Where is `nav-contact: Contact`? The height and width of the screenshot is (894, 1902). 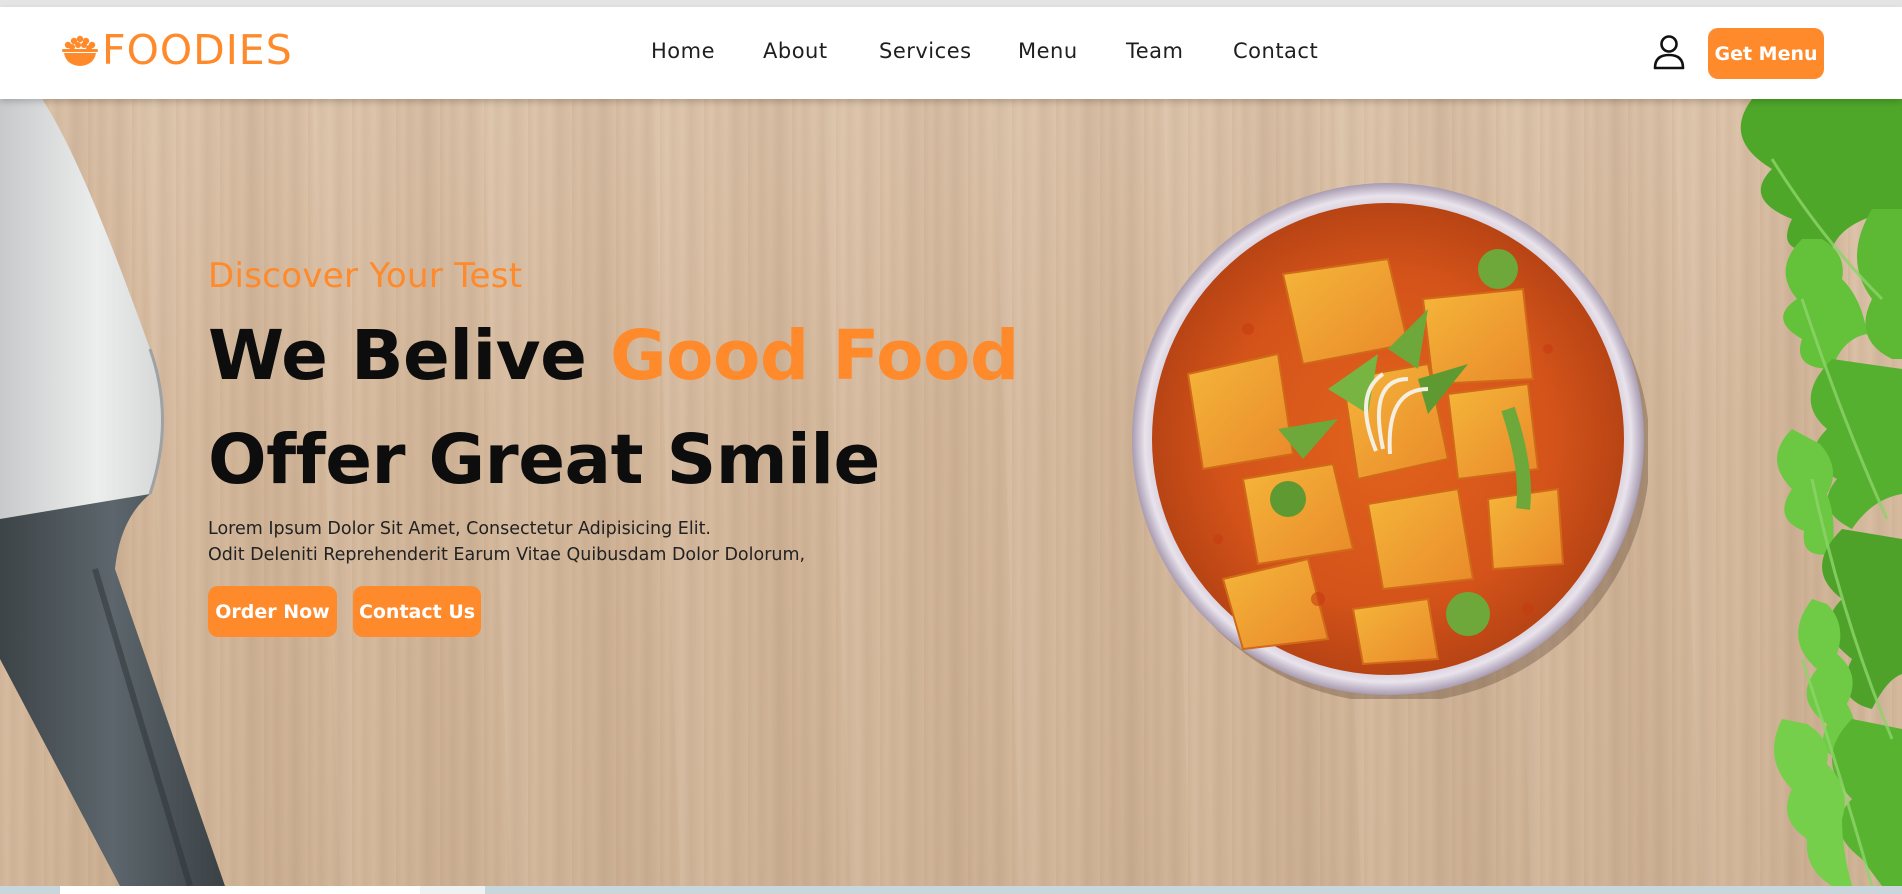 nav-contact: Contact is located at coordinates (1275, 51).